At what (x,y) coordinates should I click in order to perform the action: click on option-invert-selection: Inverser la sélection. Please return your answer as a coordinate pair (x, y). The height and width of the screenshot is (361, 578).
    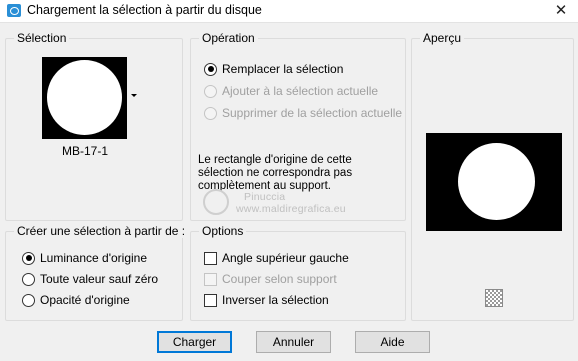
    Looking at the image, I should click on (266, 300).